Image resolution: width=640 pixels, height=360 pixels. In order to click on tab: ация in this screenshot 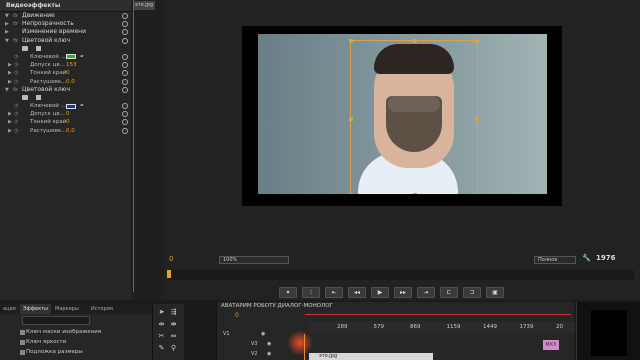, I will do `click(9, 309)`.